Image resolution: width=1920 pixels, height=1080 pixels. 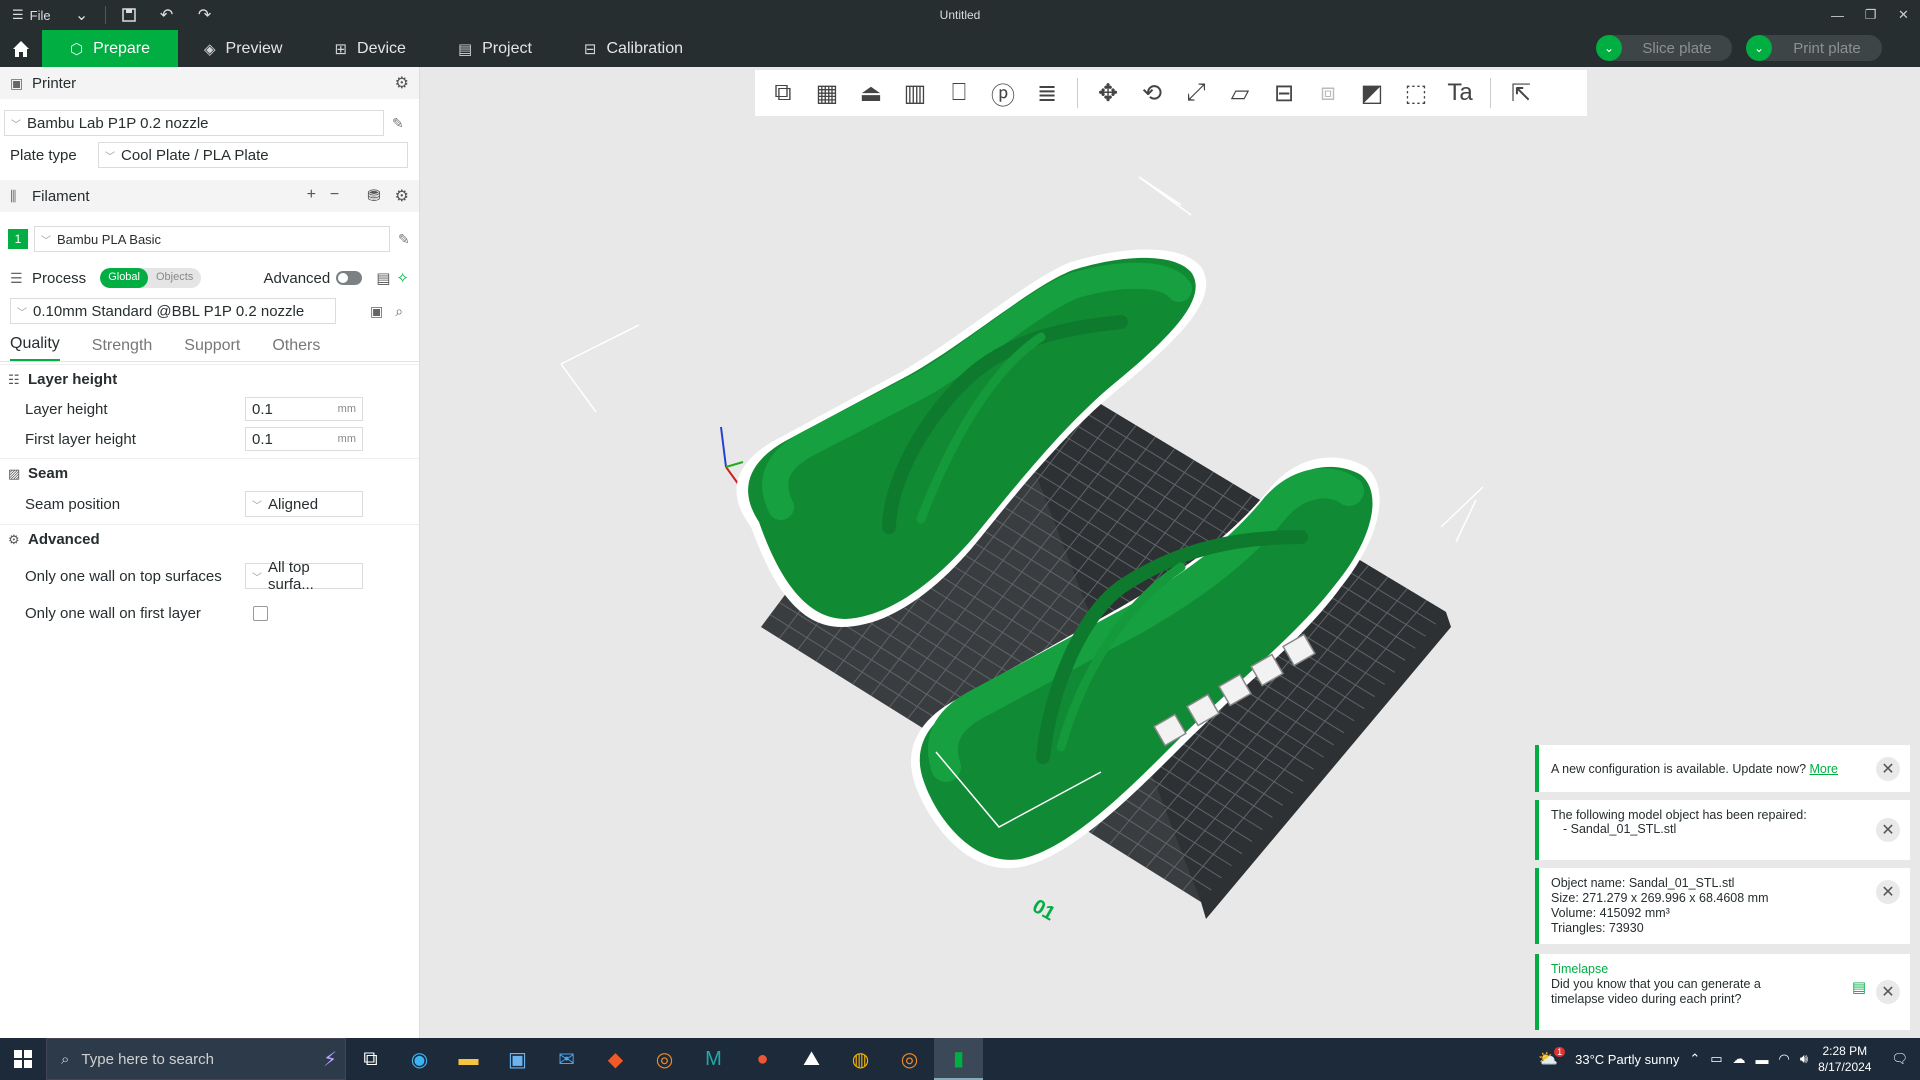 What do you see at coordinates (113, 613) in the screenshot?
I see `first-layer-wall-label: Only one wall on first layer` at bounding box center [113, 613].